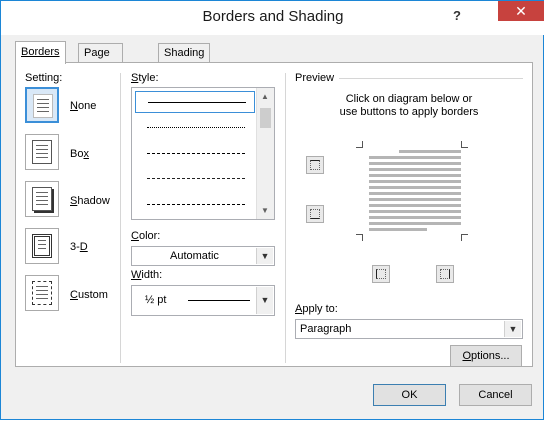 The width and height of the screenshot is (546, 422). Describe the element at coordinates (265, 118) in the screenshot. I see `scroll-thumb` at that location.